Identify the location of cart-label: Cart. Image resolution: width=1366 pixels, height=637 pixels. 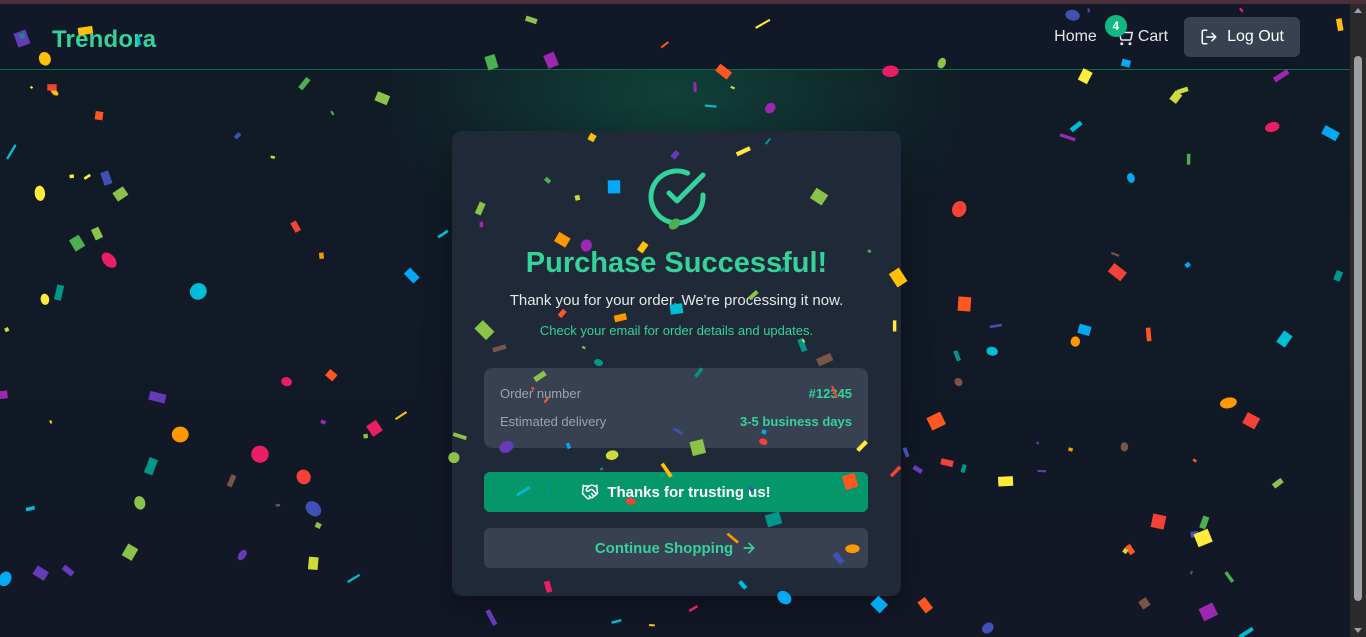
(1153, 36).